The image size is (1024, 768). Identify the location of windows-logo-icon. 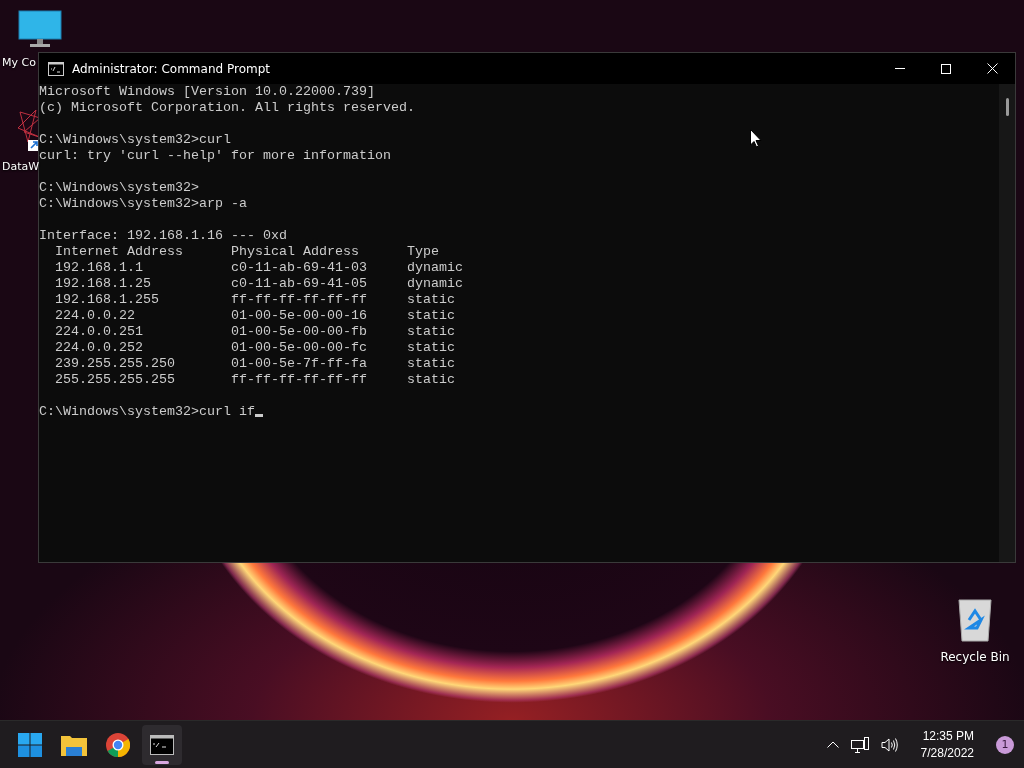
(30, 744).